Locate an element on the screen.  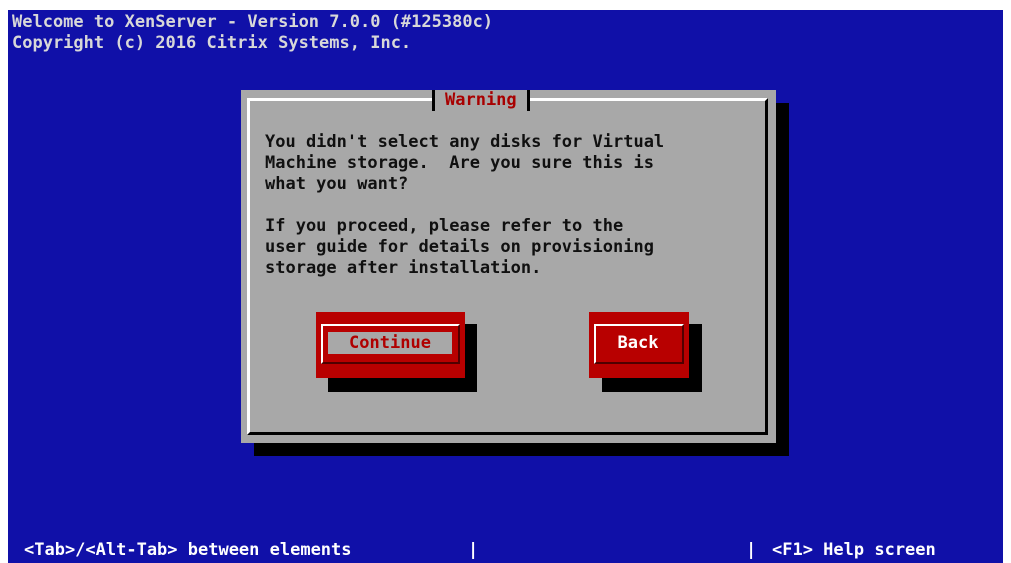
dialog-message-line: what you want? is located at coordinates (337, 184).